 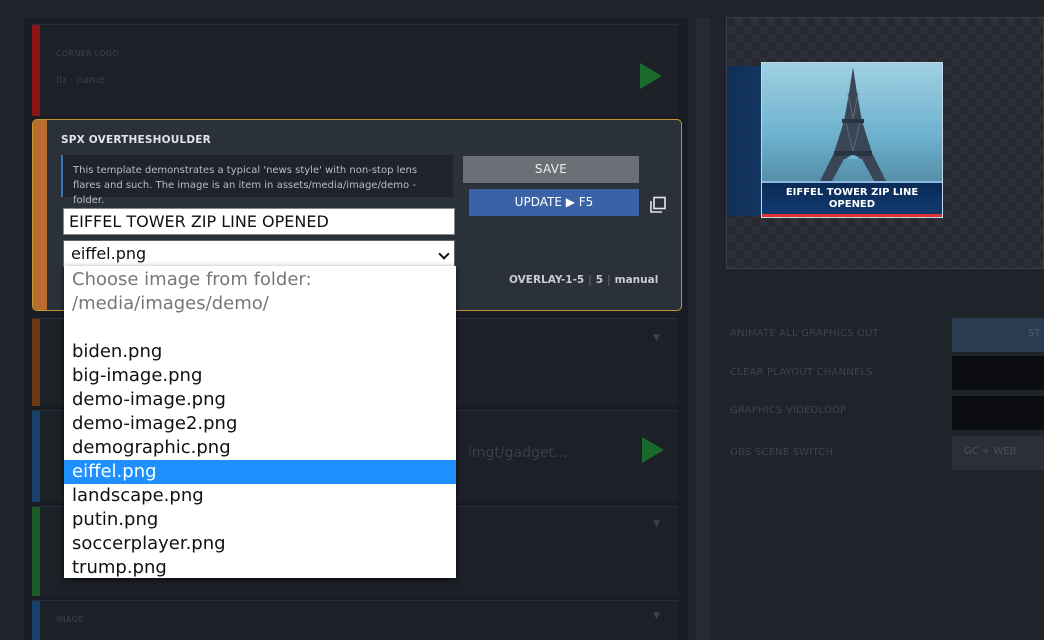 What do you see at coordinates (260, 520) in the screenshot?
I see `dropdown-option: putin.png` at bounding box center [260, 520].